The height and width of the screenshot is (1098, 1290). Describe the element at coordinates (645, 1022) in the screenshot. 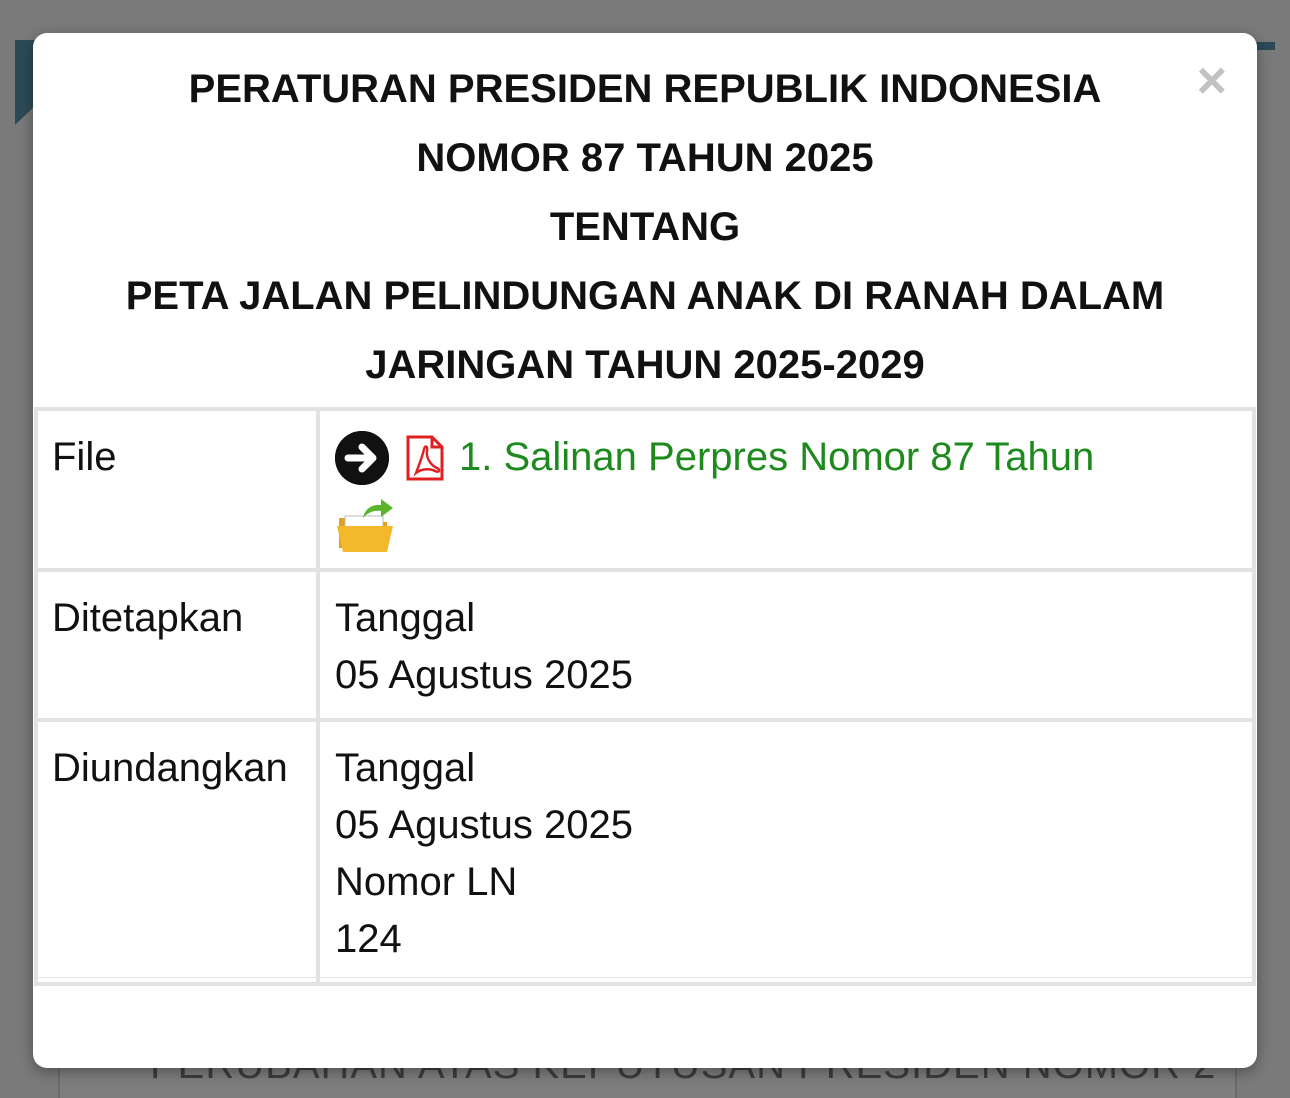

I see `modal-footer` at that location.